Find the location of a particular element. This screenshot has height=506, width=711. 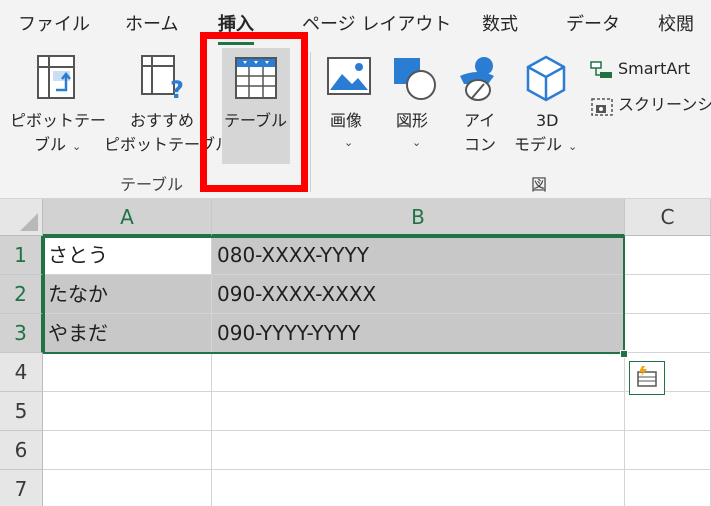

recommended-pivot-button: ? おすすめ ピボットテーブル is located at coordinates (167, 106).